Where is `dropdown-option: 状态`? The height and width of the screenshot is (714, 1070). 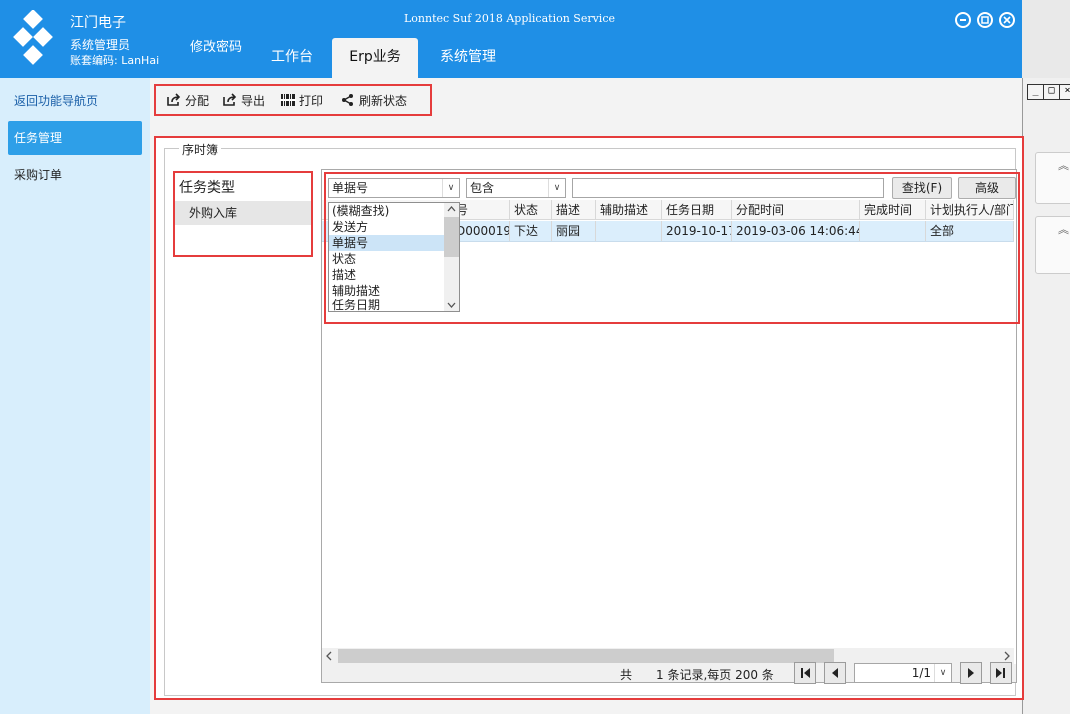
dropdown-option: 状态 is located at coordinates (387, 259).